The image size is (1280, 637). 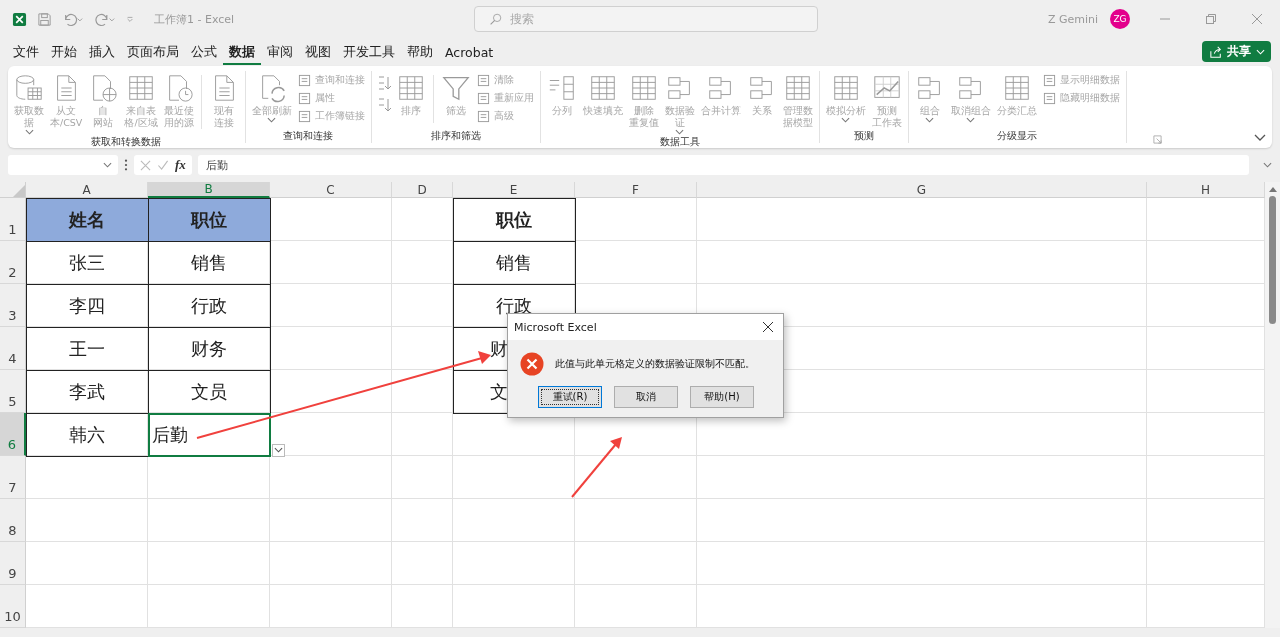 What do you see at coordinates (204, 52) in the screenshot?
I see `menu-tab: 公式` at bounding box center [204, 52].